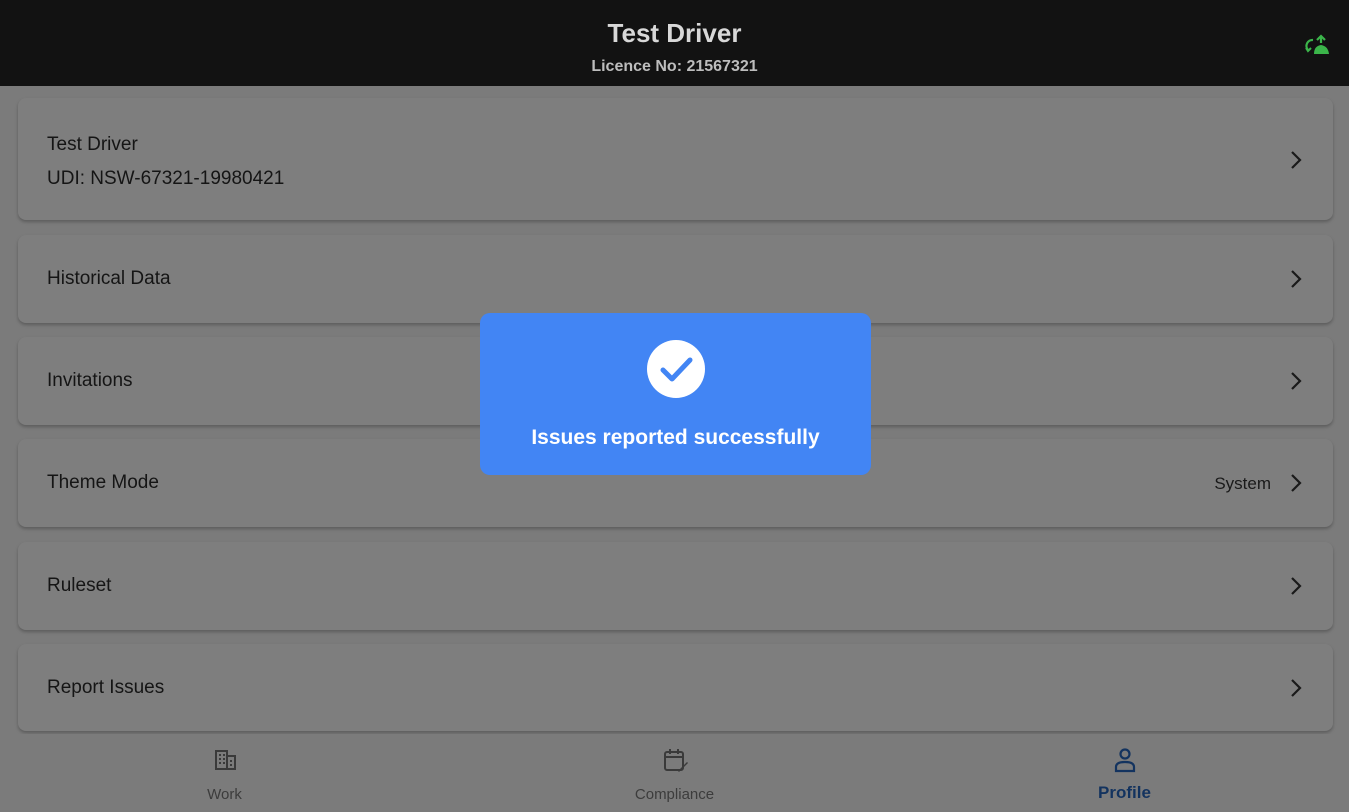  What do you see at coordinates (674, 794) in the screenshot?
I see `nav-label-compliance: Compliance` at bounding box center [674, 794].